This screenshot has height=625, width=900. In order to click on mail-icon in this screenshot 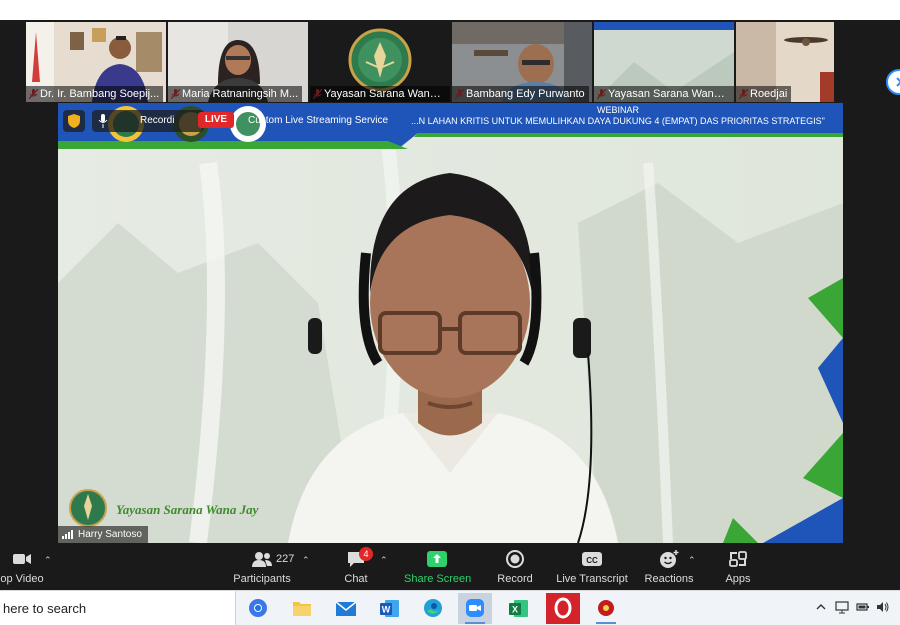, I will do `click(346, 608)`.